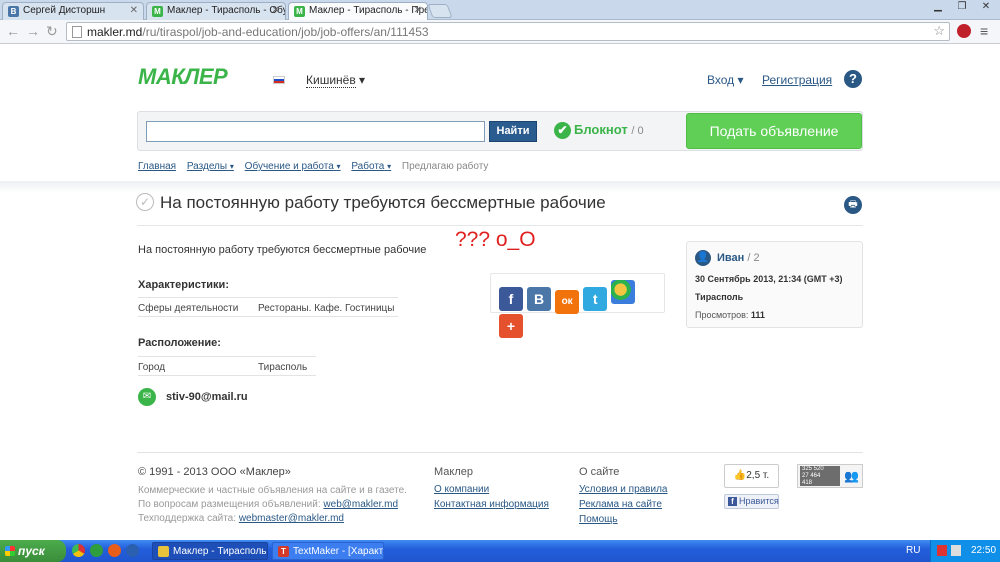 This screenshot has height=562, width=1000. What do you see at coordinates (157, 166) in the screenshot?
I see `breadcrumb-home: Главная` at bounding box center [157, 166].